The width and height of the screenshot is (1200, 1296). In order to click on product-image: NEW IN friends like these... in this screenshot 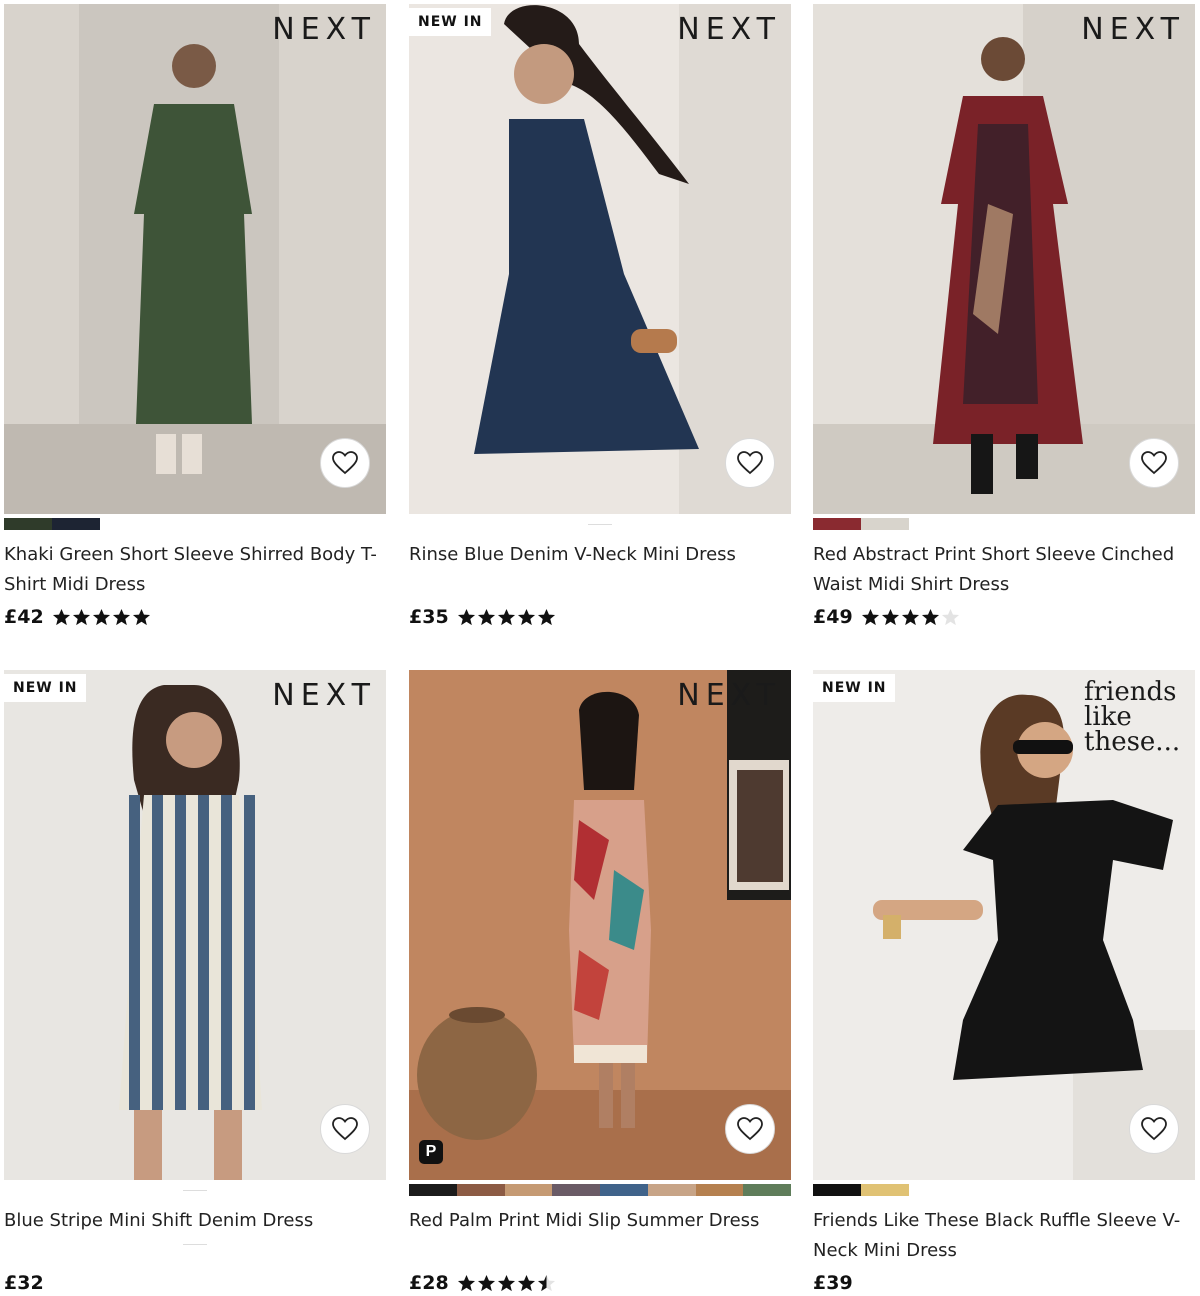, I will do `click(1004, 925)`.